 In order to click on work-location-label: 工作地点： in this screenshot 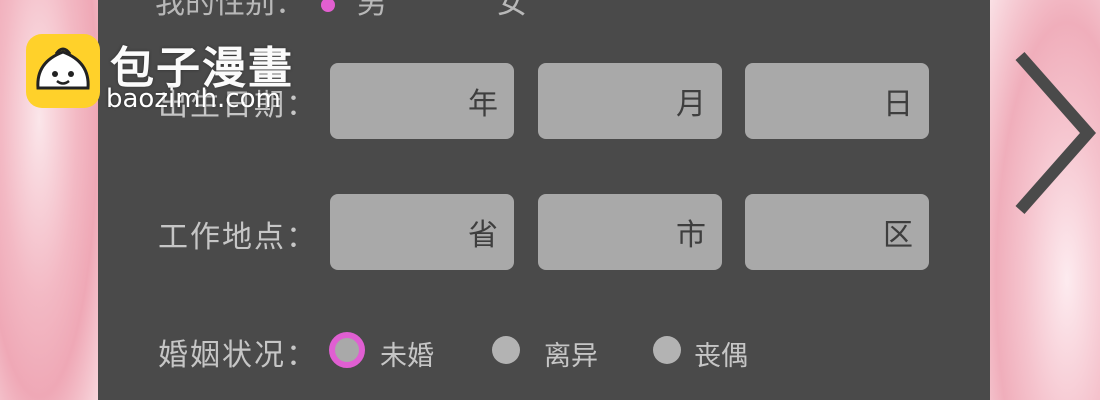, I will do `click(238, 237)`.